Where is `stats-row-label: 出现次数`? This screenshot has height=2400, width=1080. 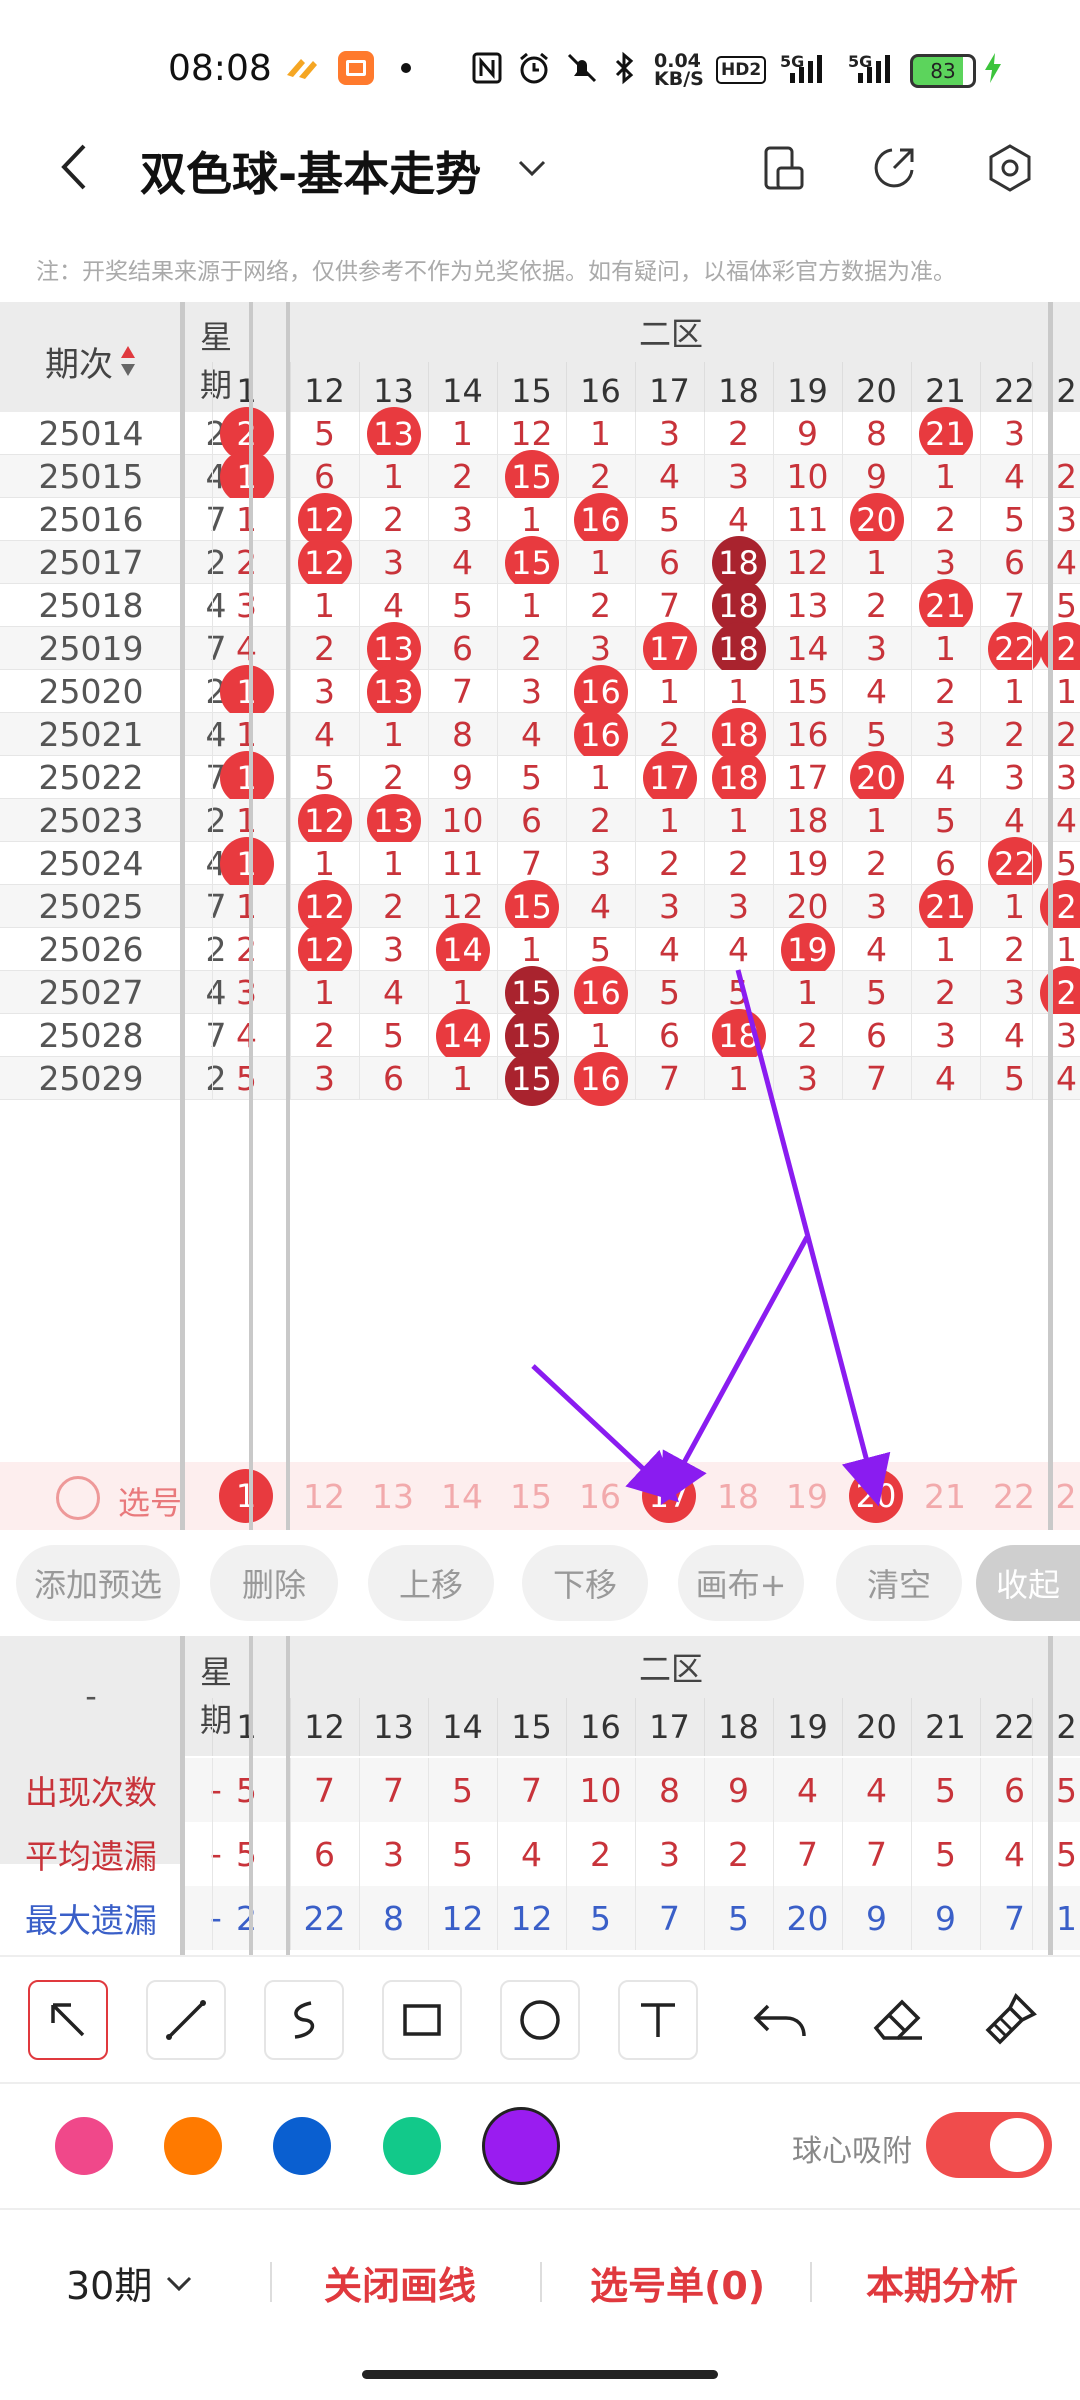
stats-row-label: 出现次数 is located at coordinates (91, 1792).